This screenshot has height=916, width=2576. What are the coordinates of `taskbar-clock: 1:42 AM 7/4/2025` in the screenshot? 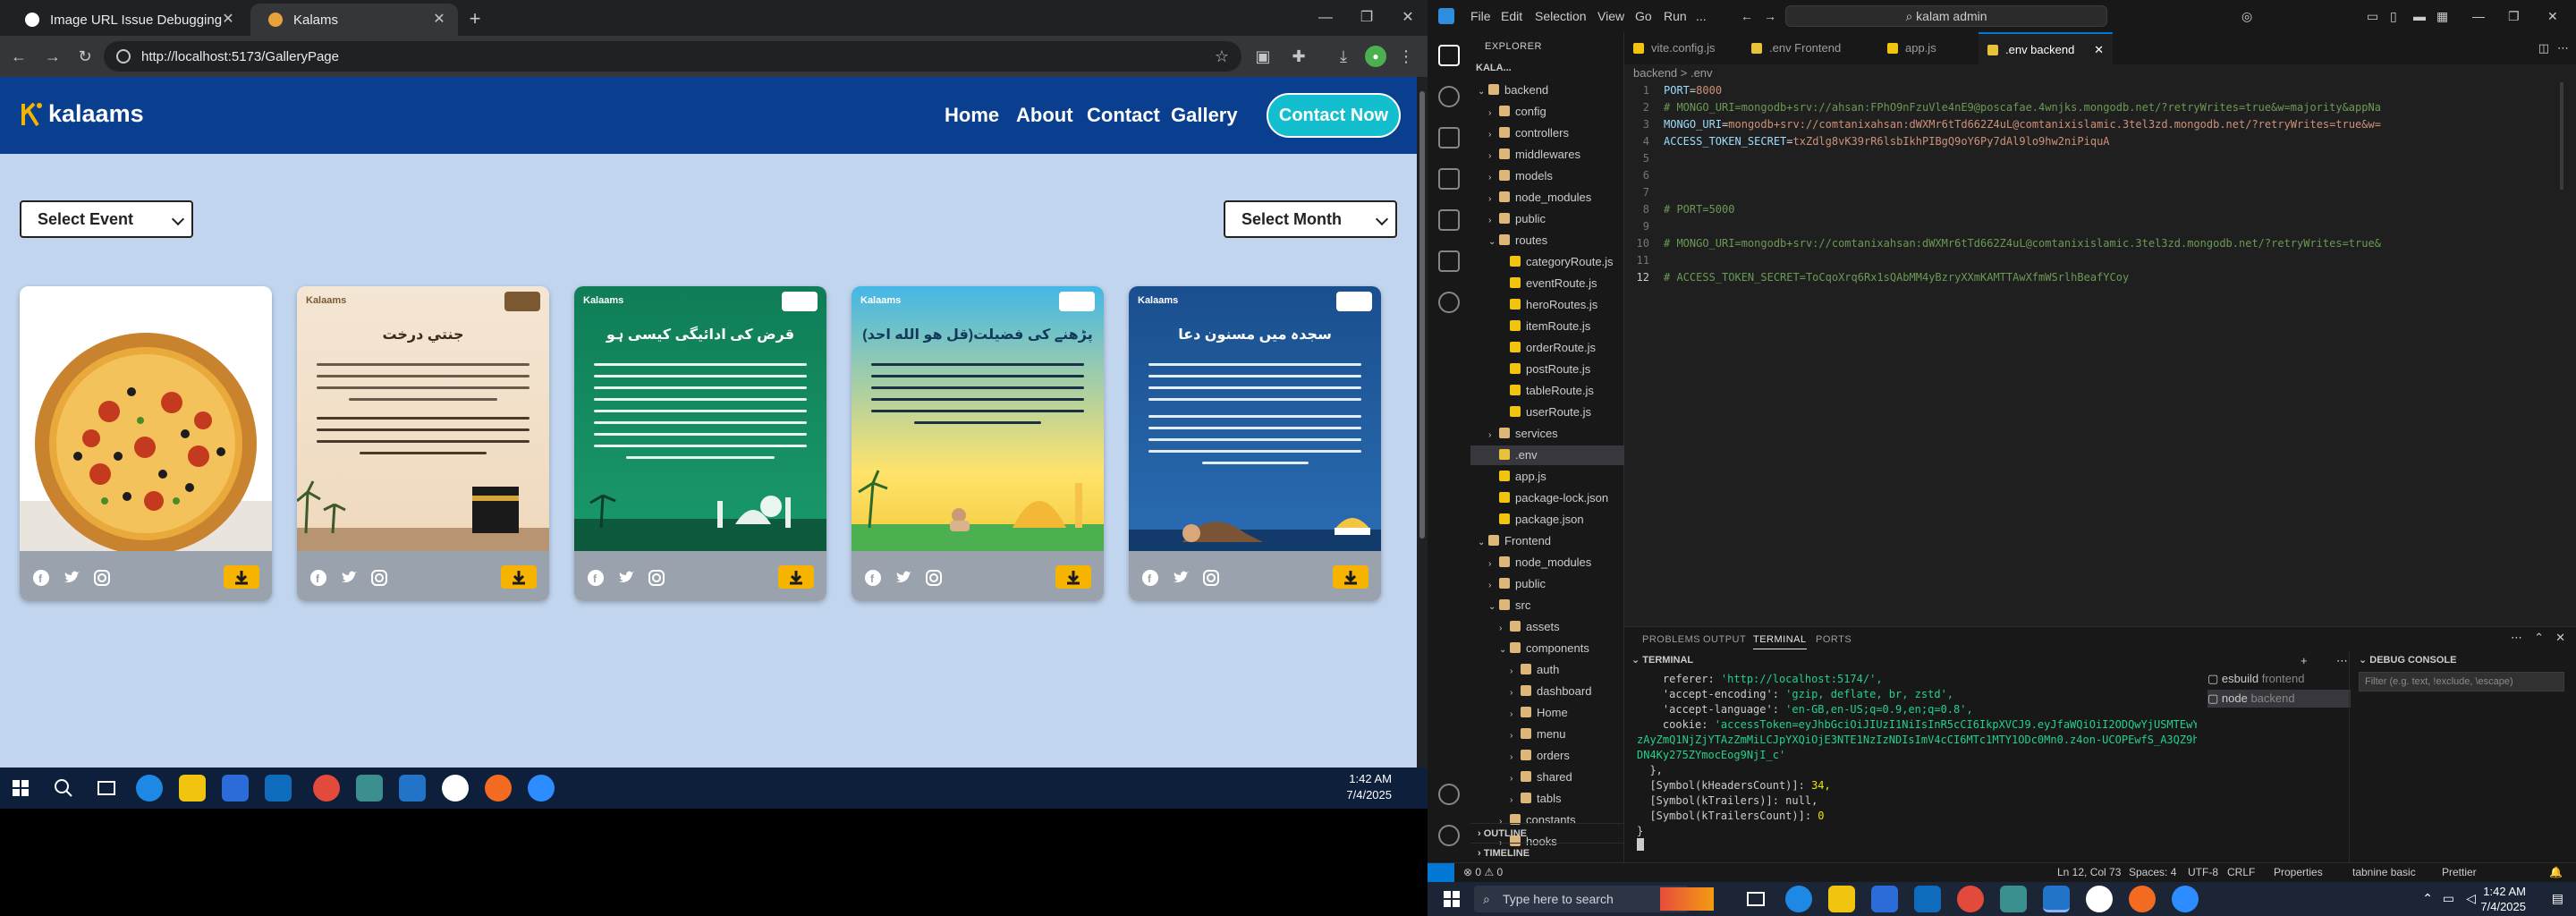 It's located at (2503, 899).